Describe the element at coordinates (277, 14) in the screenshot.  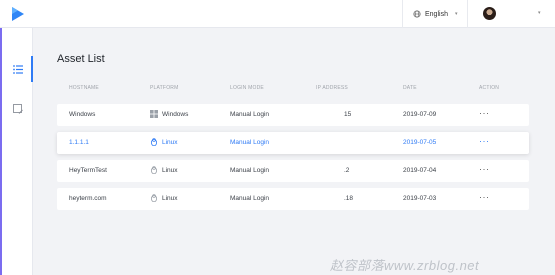
I see `top-bar: English ▾ ▾` at that location.